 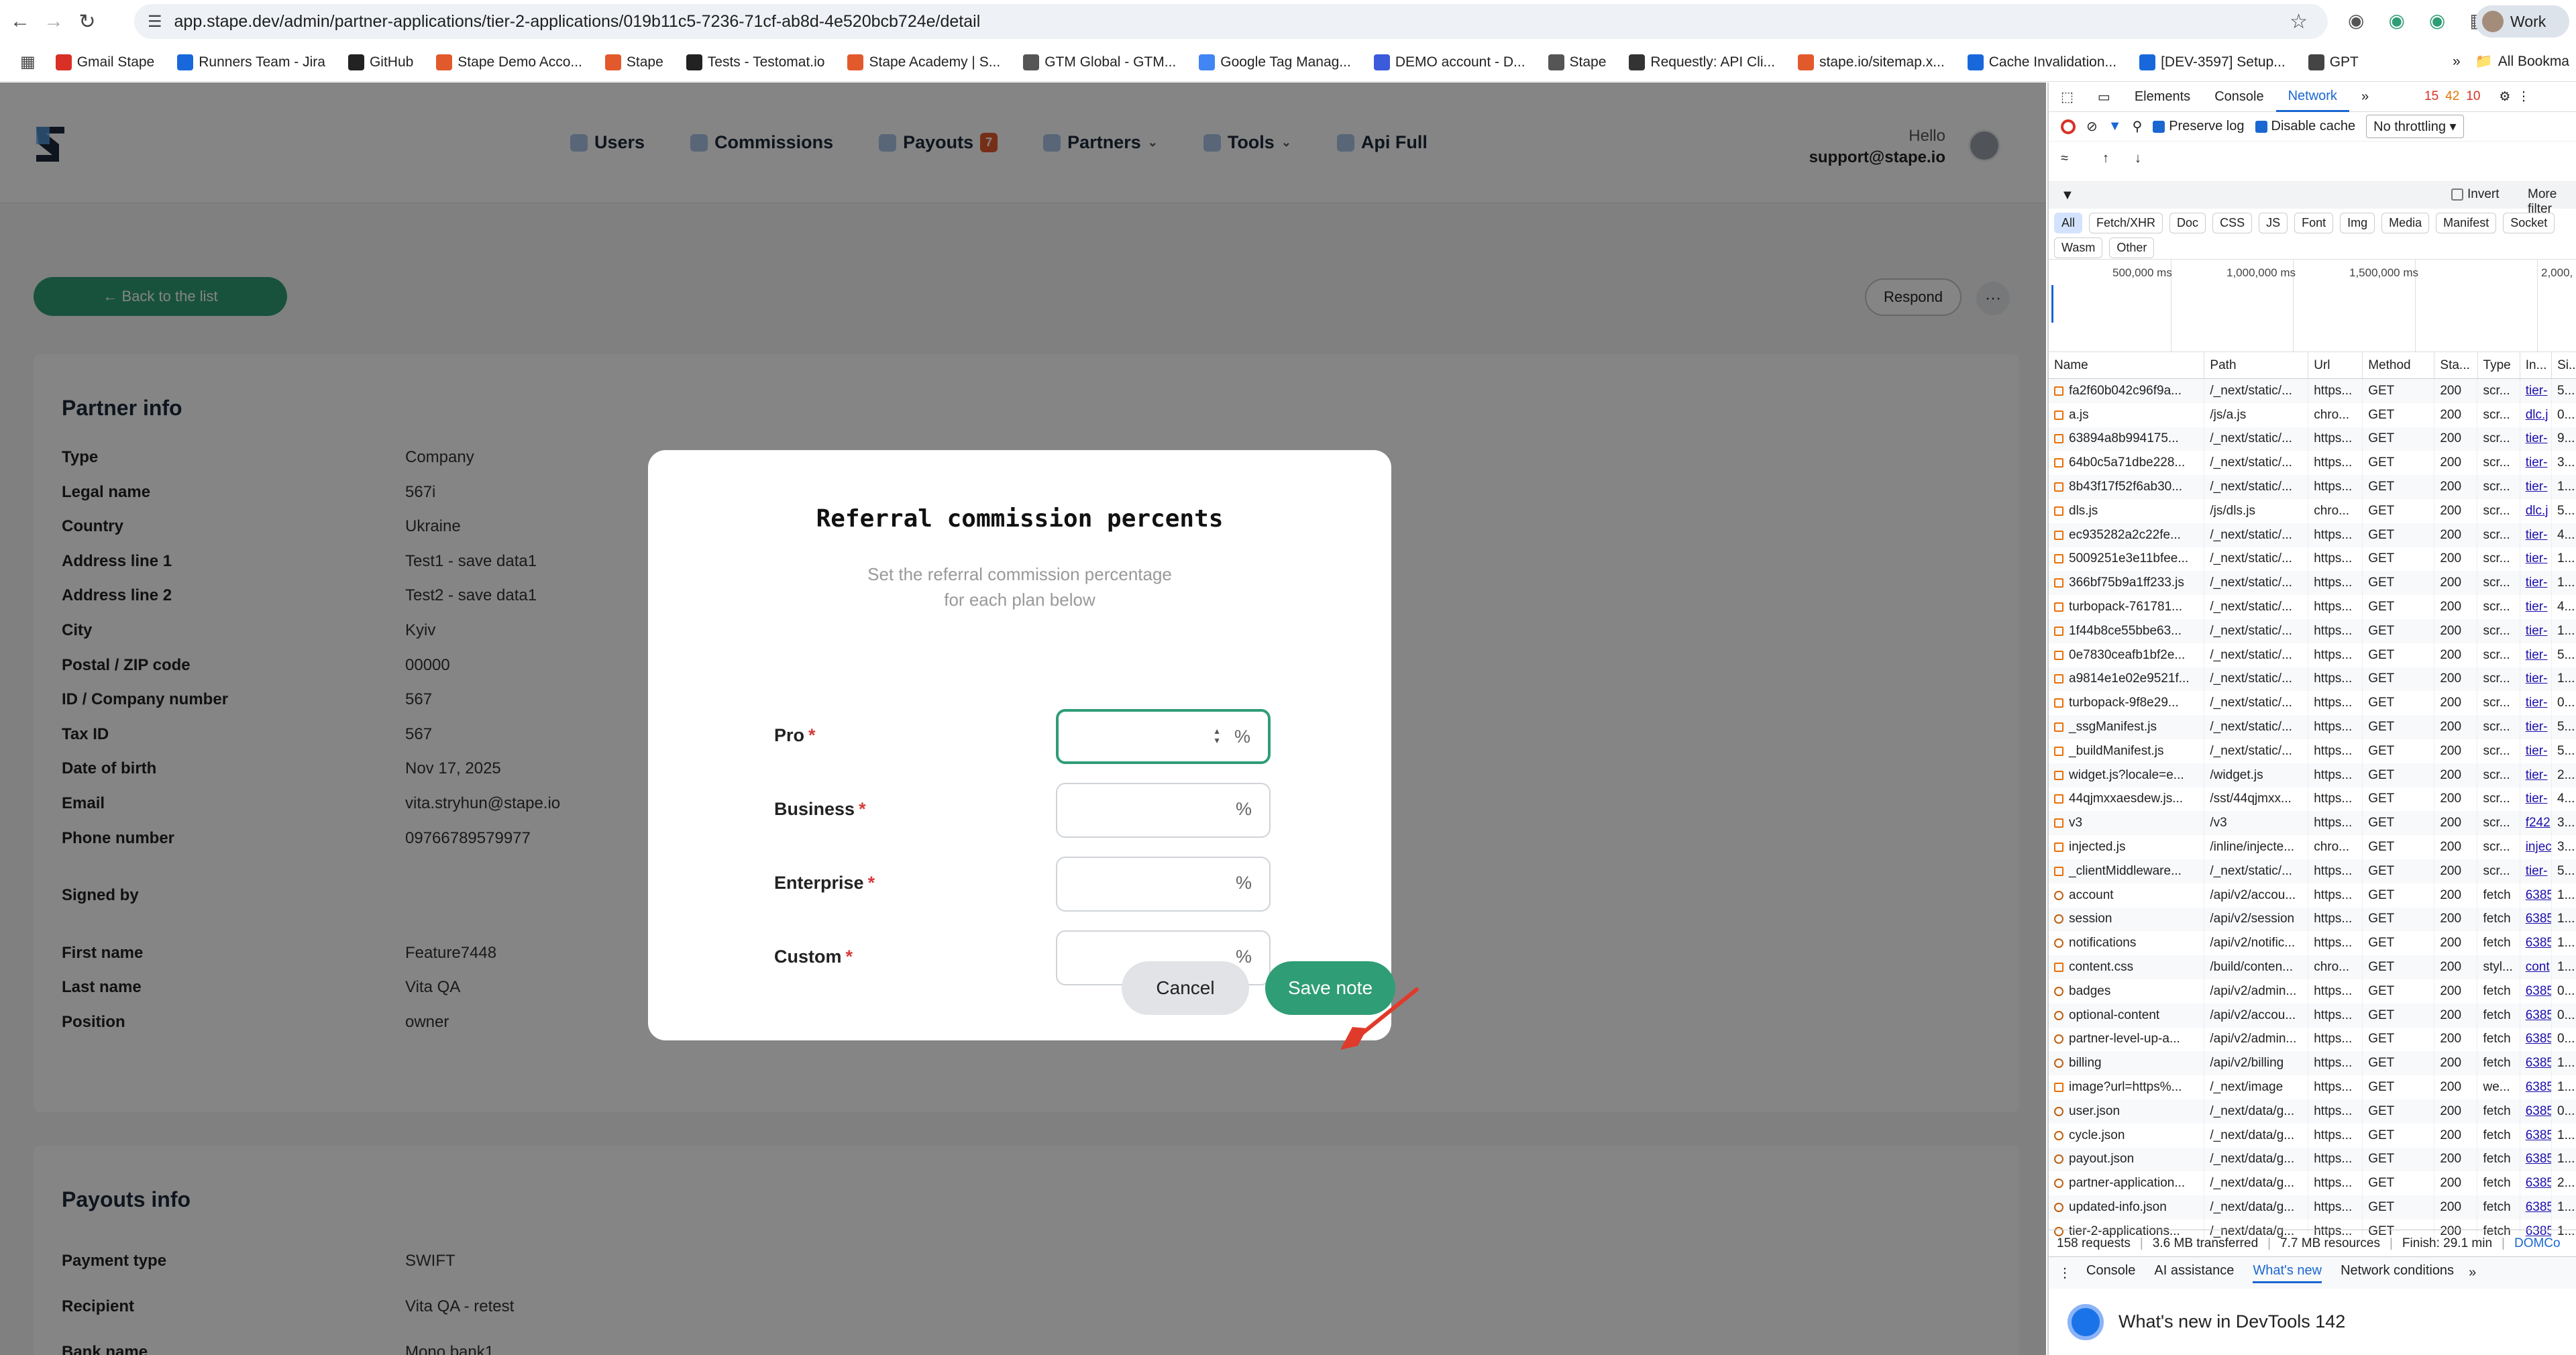 I want to click on throttling-select: No throttling ▾, so click(x=2415, y=126).